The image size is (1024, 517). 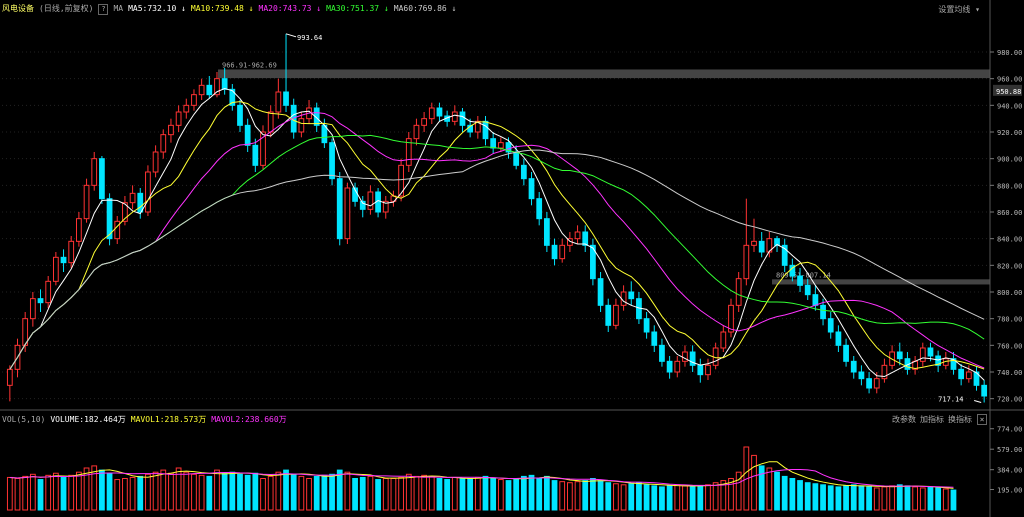 I want to click on range-label-1: 966.91-962.69, so click(x=249, y=65).